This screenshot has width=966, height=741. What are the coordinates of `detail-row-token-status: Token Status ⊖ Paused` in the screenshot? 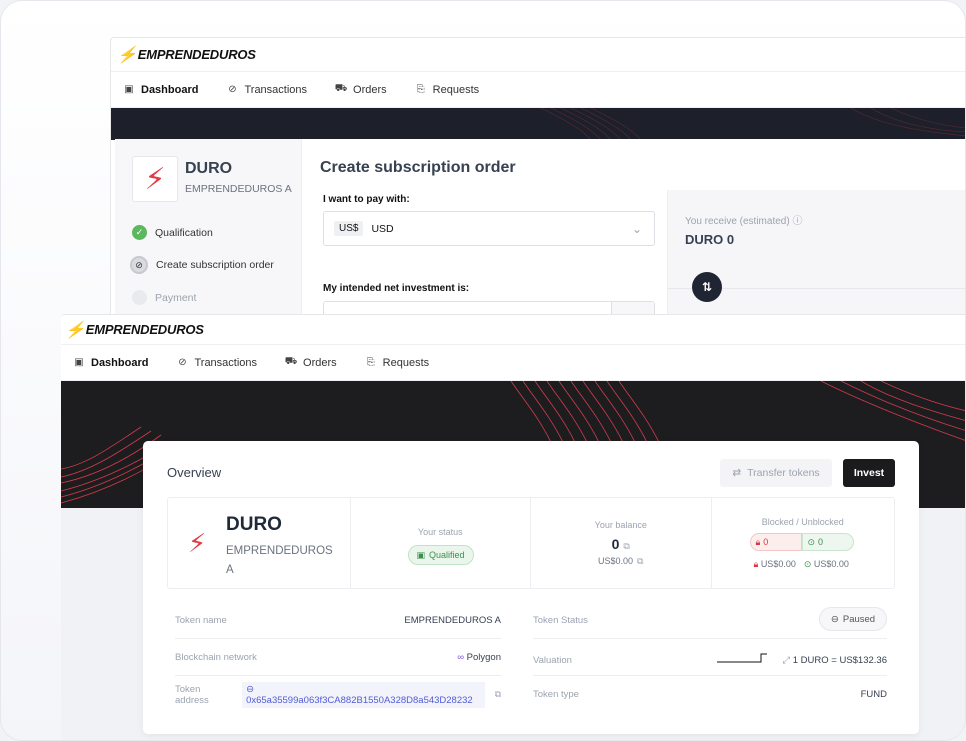 It's located at (710, 620).